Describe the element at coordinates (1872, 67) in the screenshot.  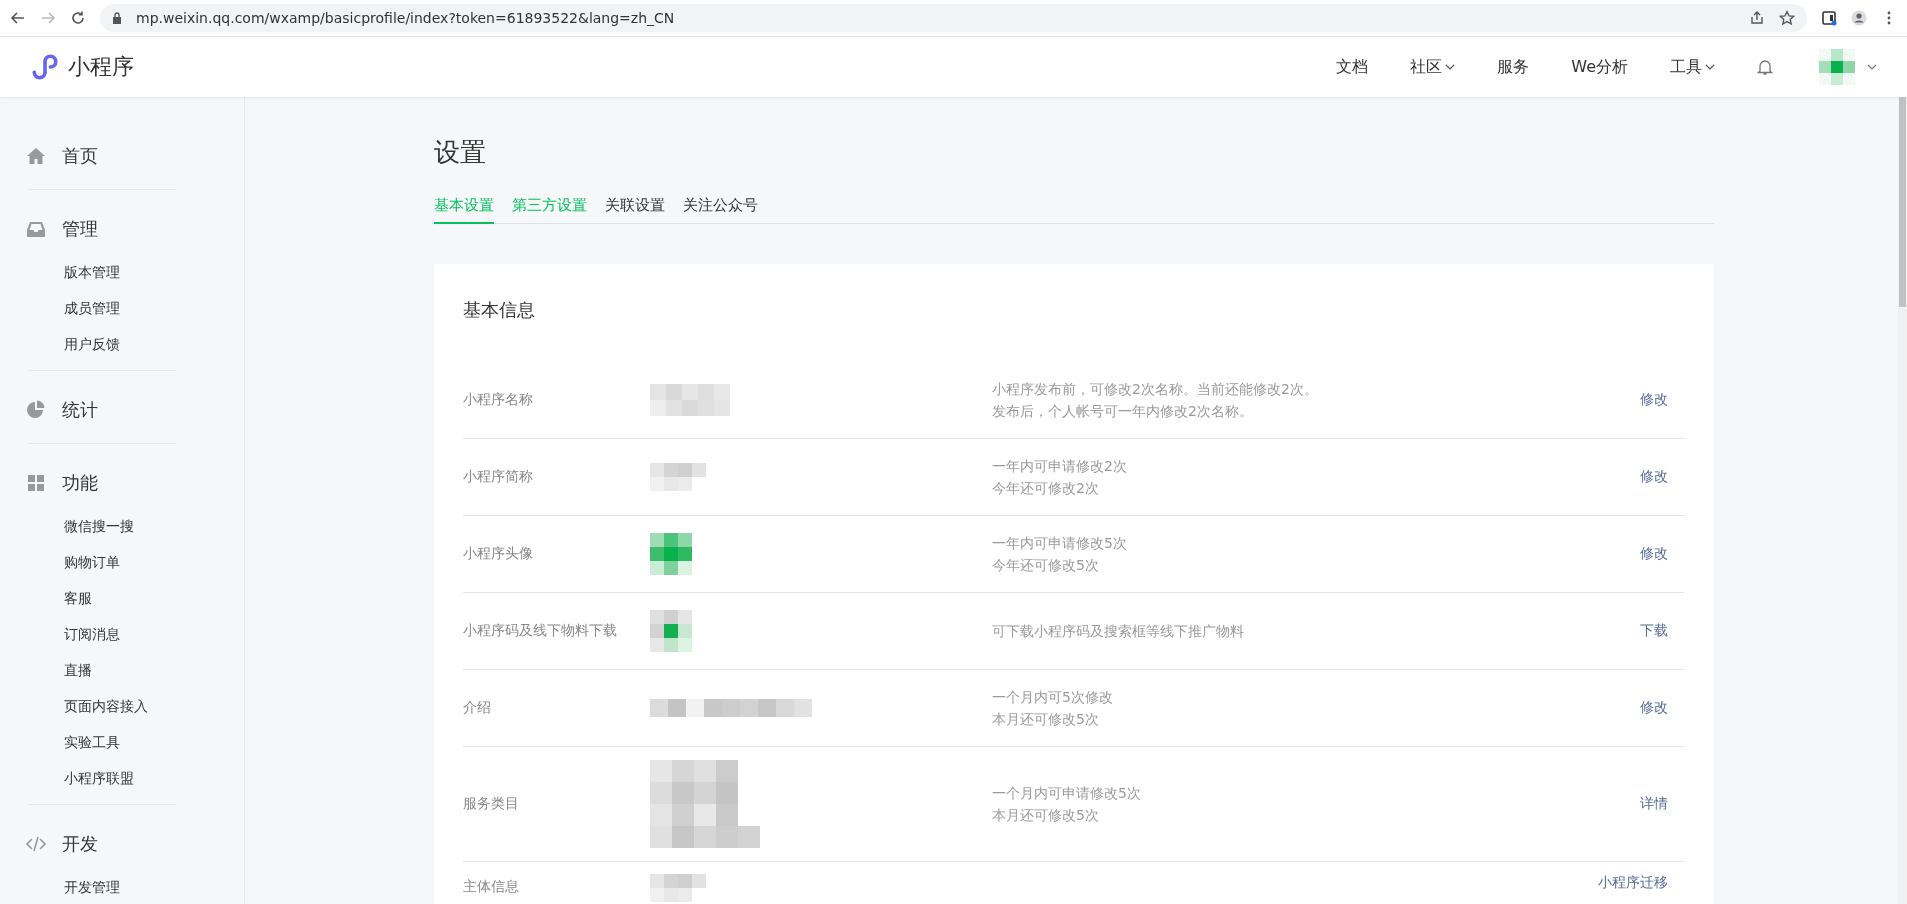
I see `caret-icon` at that location.